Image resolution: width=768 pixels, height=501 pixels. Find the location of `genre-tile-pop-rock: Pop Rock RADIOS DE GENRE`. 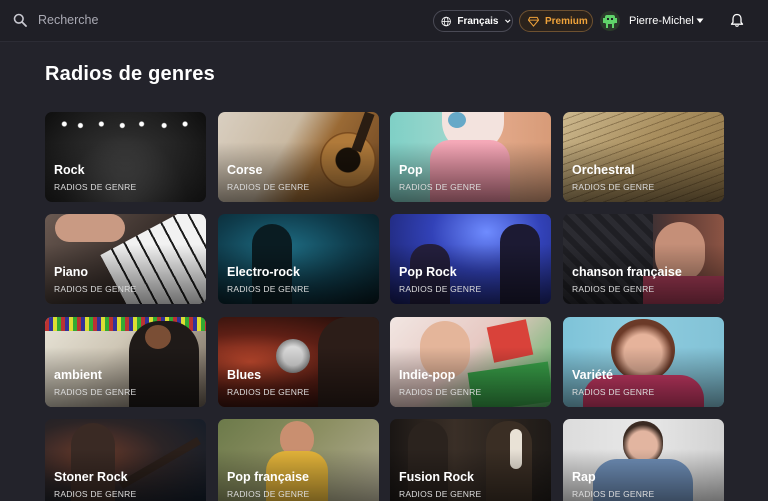

genre-tile-pop-rock: Pop Rock RADIOS DE GENRE is located at coordinates (470, 259).